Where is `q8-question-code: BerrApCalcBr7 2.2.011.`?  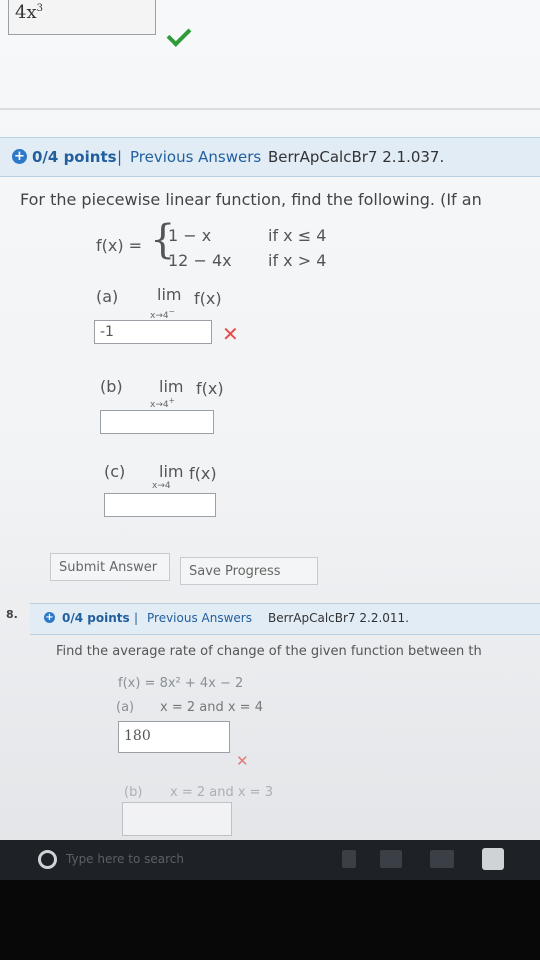 q8-question-code: BerrApCalcBr7 2.2.011. is located at coordinates (338, 618).